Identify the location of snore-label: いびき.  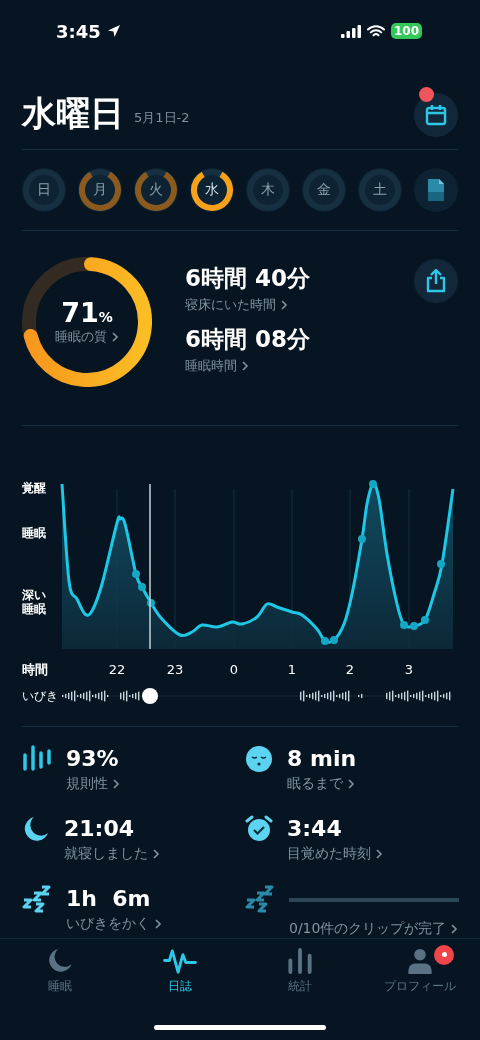
(40, 695).